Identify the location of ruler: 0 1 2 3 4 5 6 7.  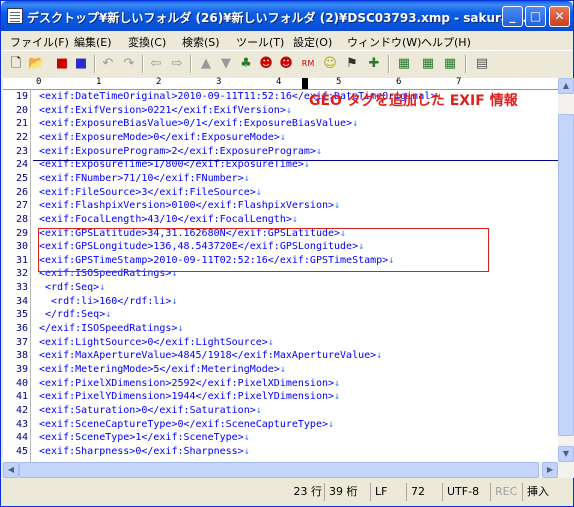
(280, 83).